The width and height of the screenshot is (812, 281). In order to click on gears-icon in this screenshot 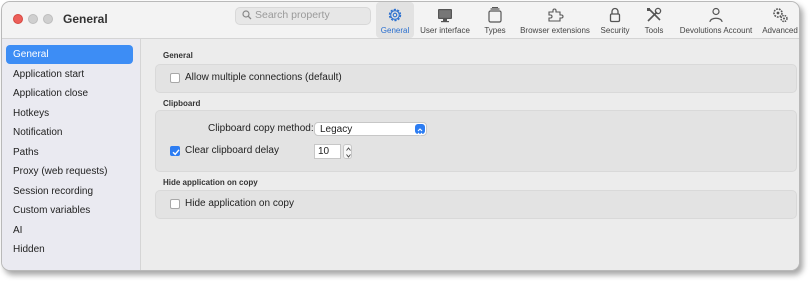, I will do `click(780, 15)`.